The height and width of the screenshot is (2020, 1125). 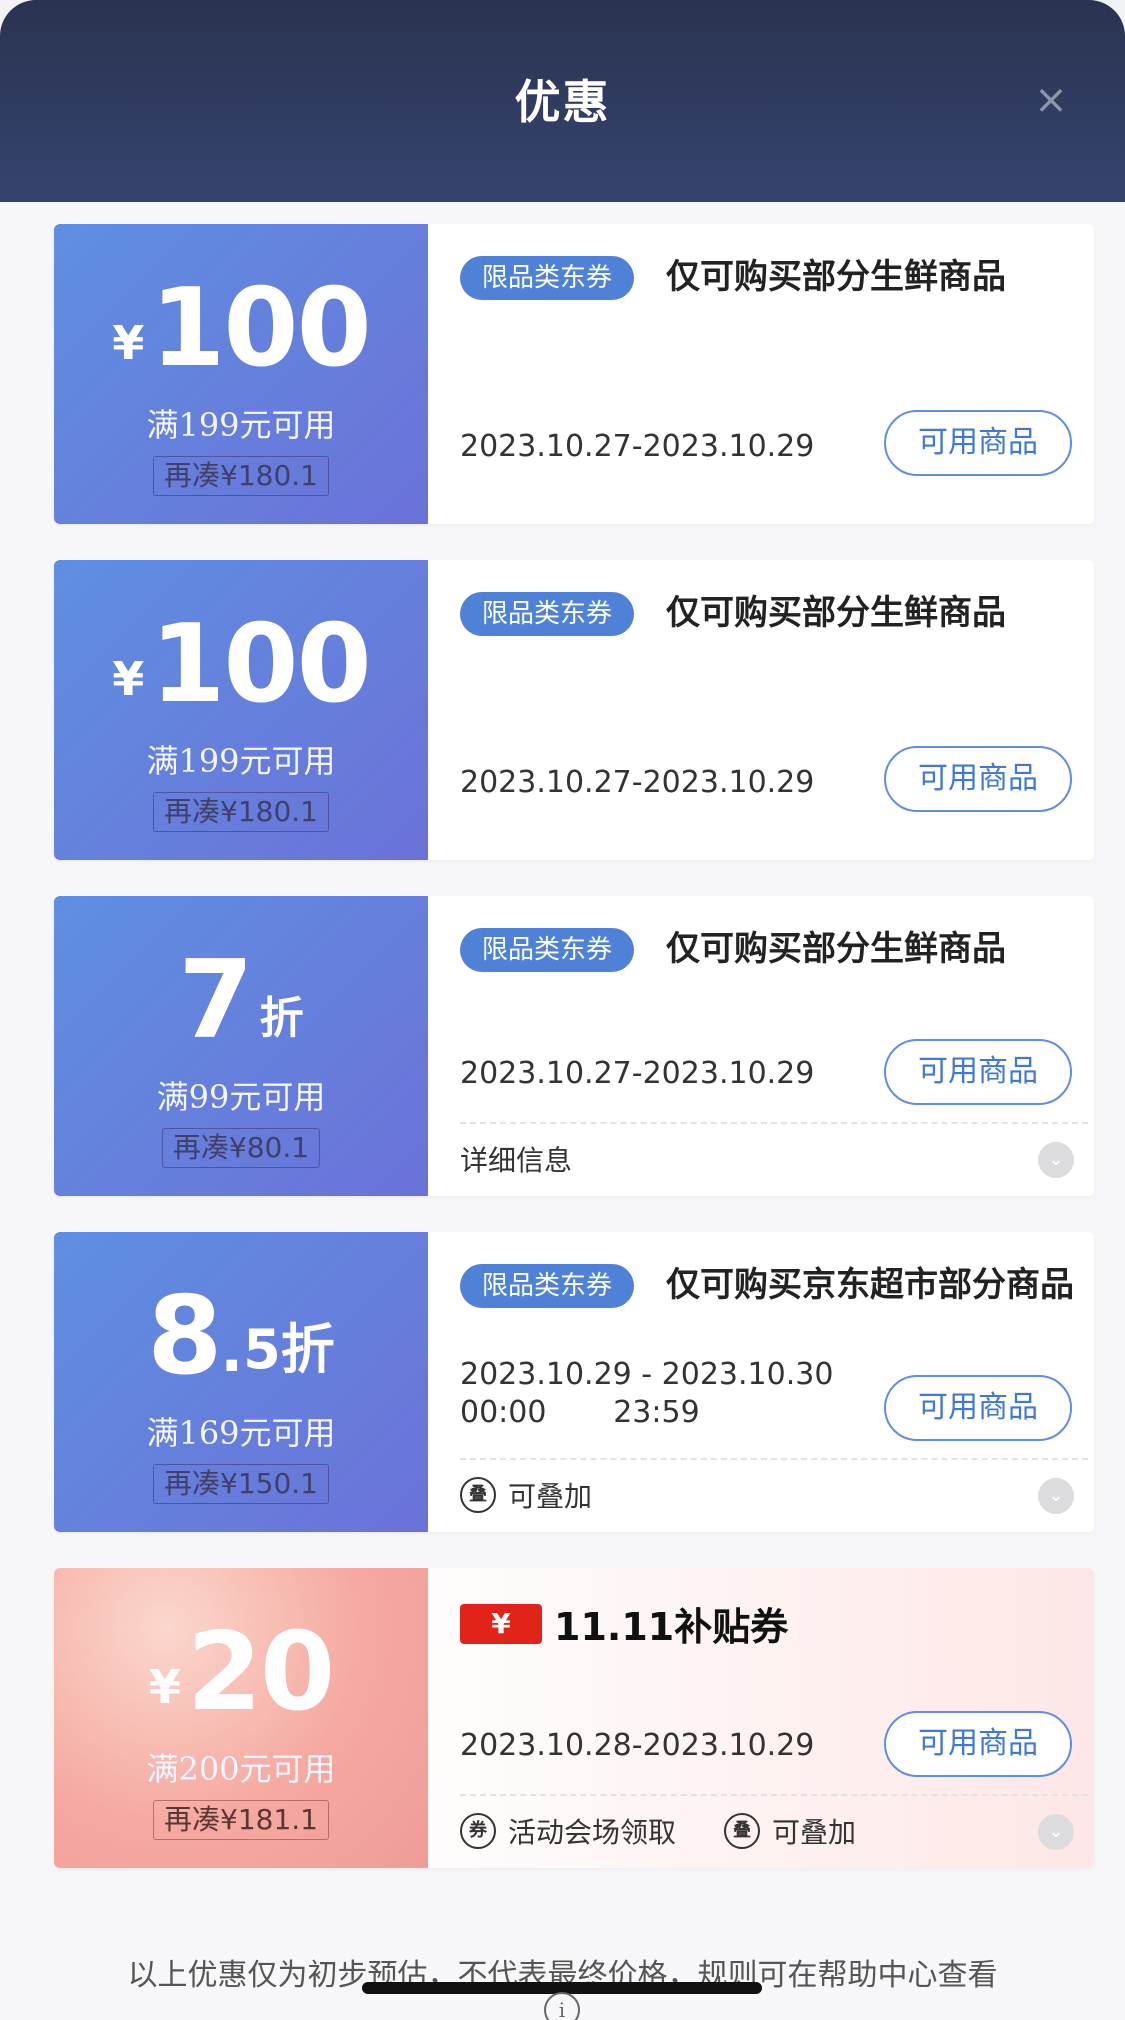 I want to click on coupon-amount: ¥ 20, so click(x=241, y=1673).